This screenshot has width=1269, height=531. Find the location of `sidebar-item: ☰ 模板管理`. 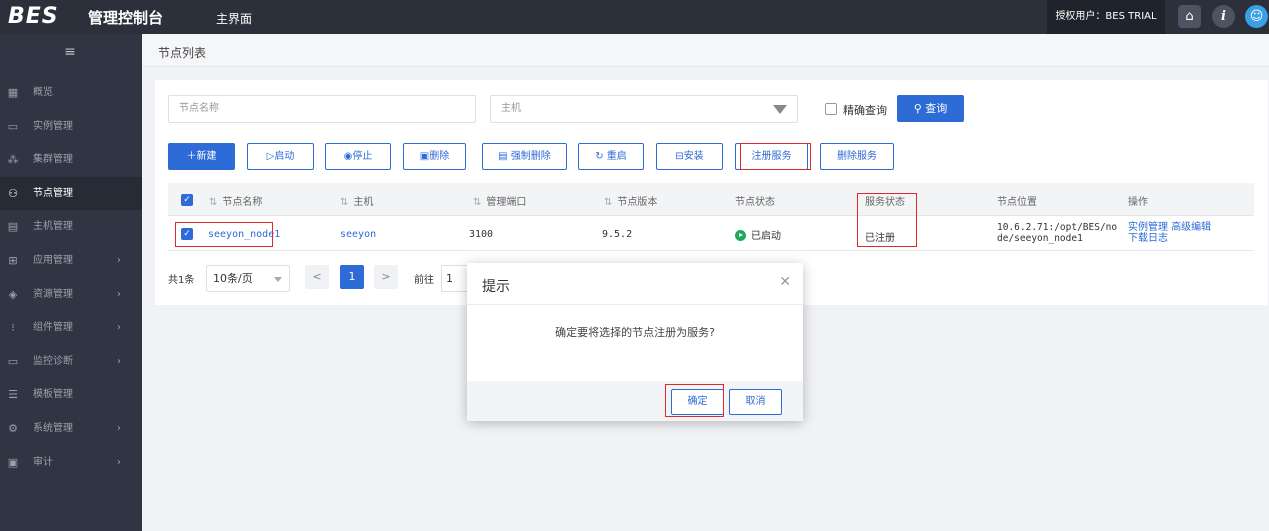

sidebar-item: ☰ 模板管理 is located at coordinates (71, 394).